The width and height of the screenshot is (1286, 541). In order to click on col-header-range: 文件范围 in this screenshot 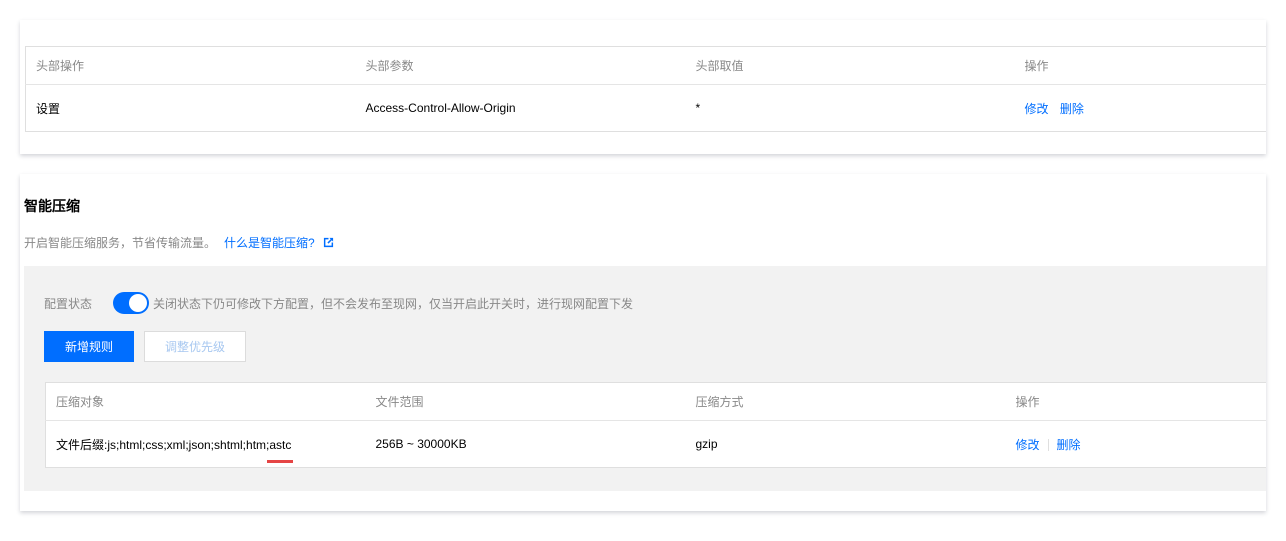, I will do `click(525, 401)`.